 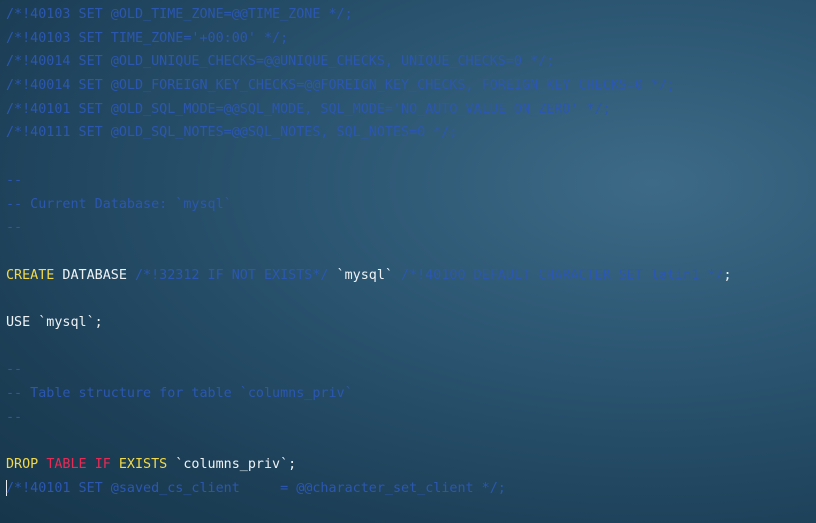 I want to click on sql-text: ;, so click(x=727, y=275).